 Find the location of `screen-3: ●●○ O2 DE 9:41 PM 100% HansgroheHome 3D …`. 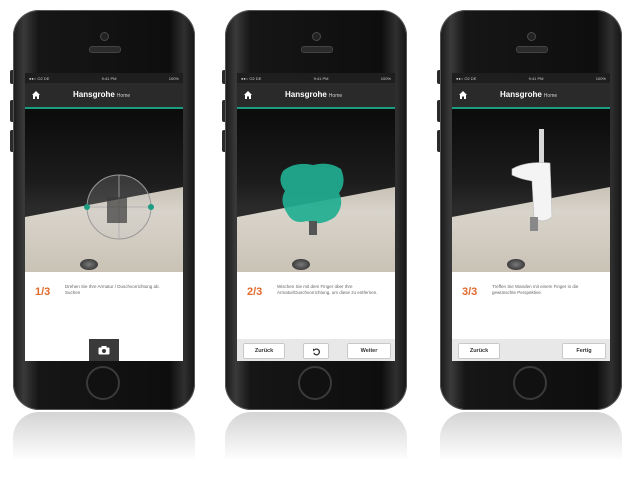

screen-3: ●●○ O2 DE 9:41 PM 100% HansgroheHome 3D … is located at coordinates (531, 217).